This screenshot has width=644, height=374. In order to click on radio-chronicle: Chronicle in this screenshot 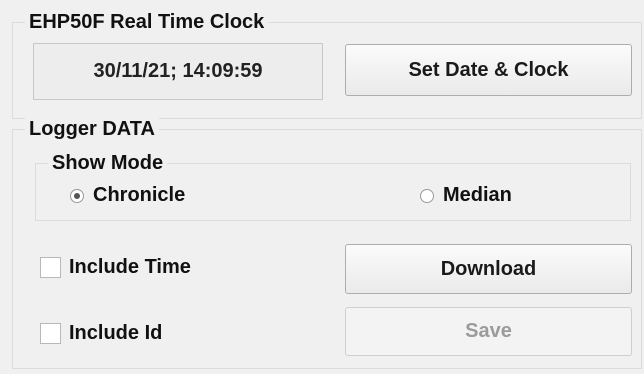, I will do `click(127, 195)`.